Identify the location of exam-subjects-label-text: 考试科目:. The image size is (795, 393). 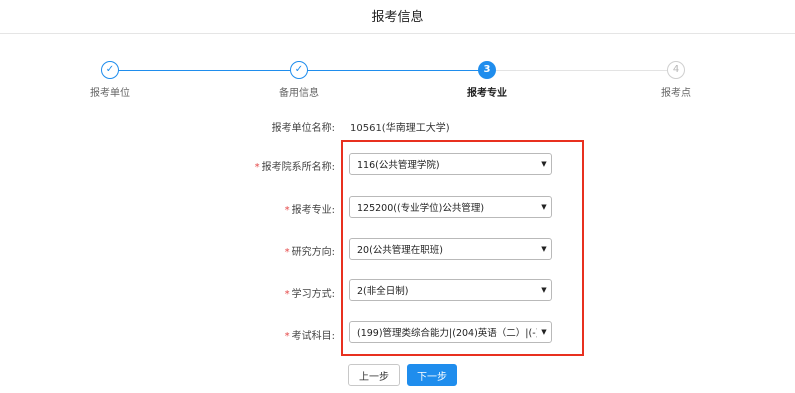
(313, 336).